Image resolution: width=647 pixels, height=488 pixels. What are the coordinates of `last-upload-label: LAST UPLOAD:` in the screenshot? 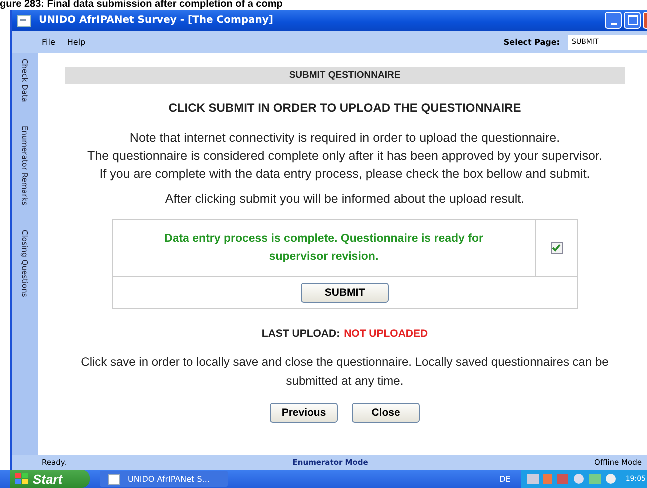 It's located at (301, 334).